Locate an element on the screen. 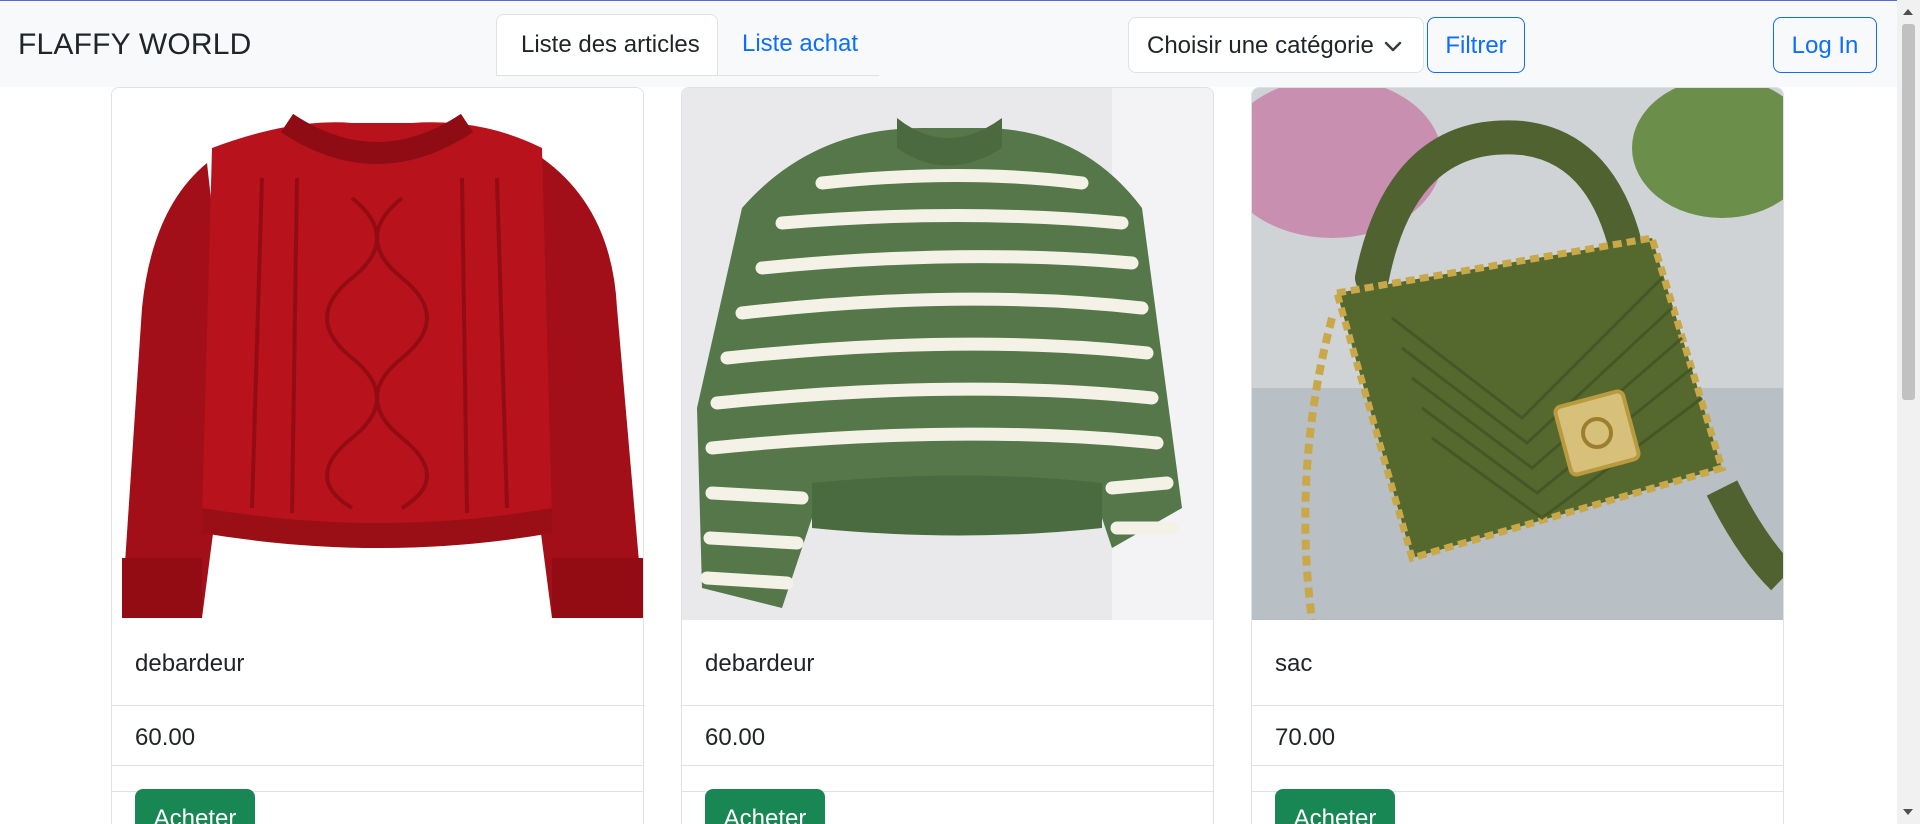  vertical-scrollbar is located at coordinates (1908, 412).